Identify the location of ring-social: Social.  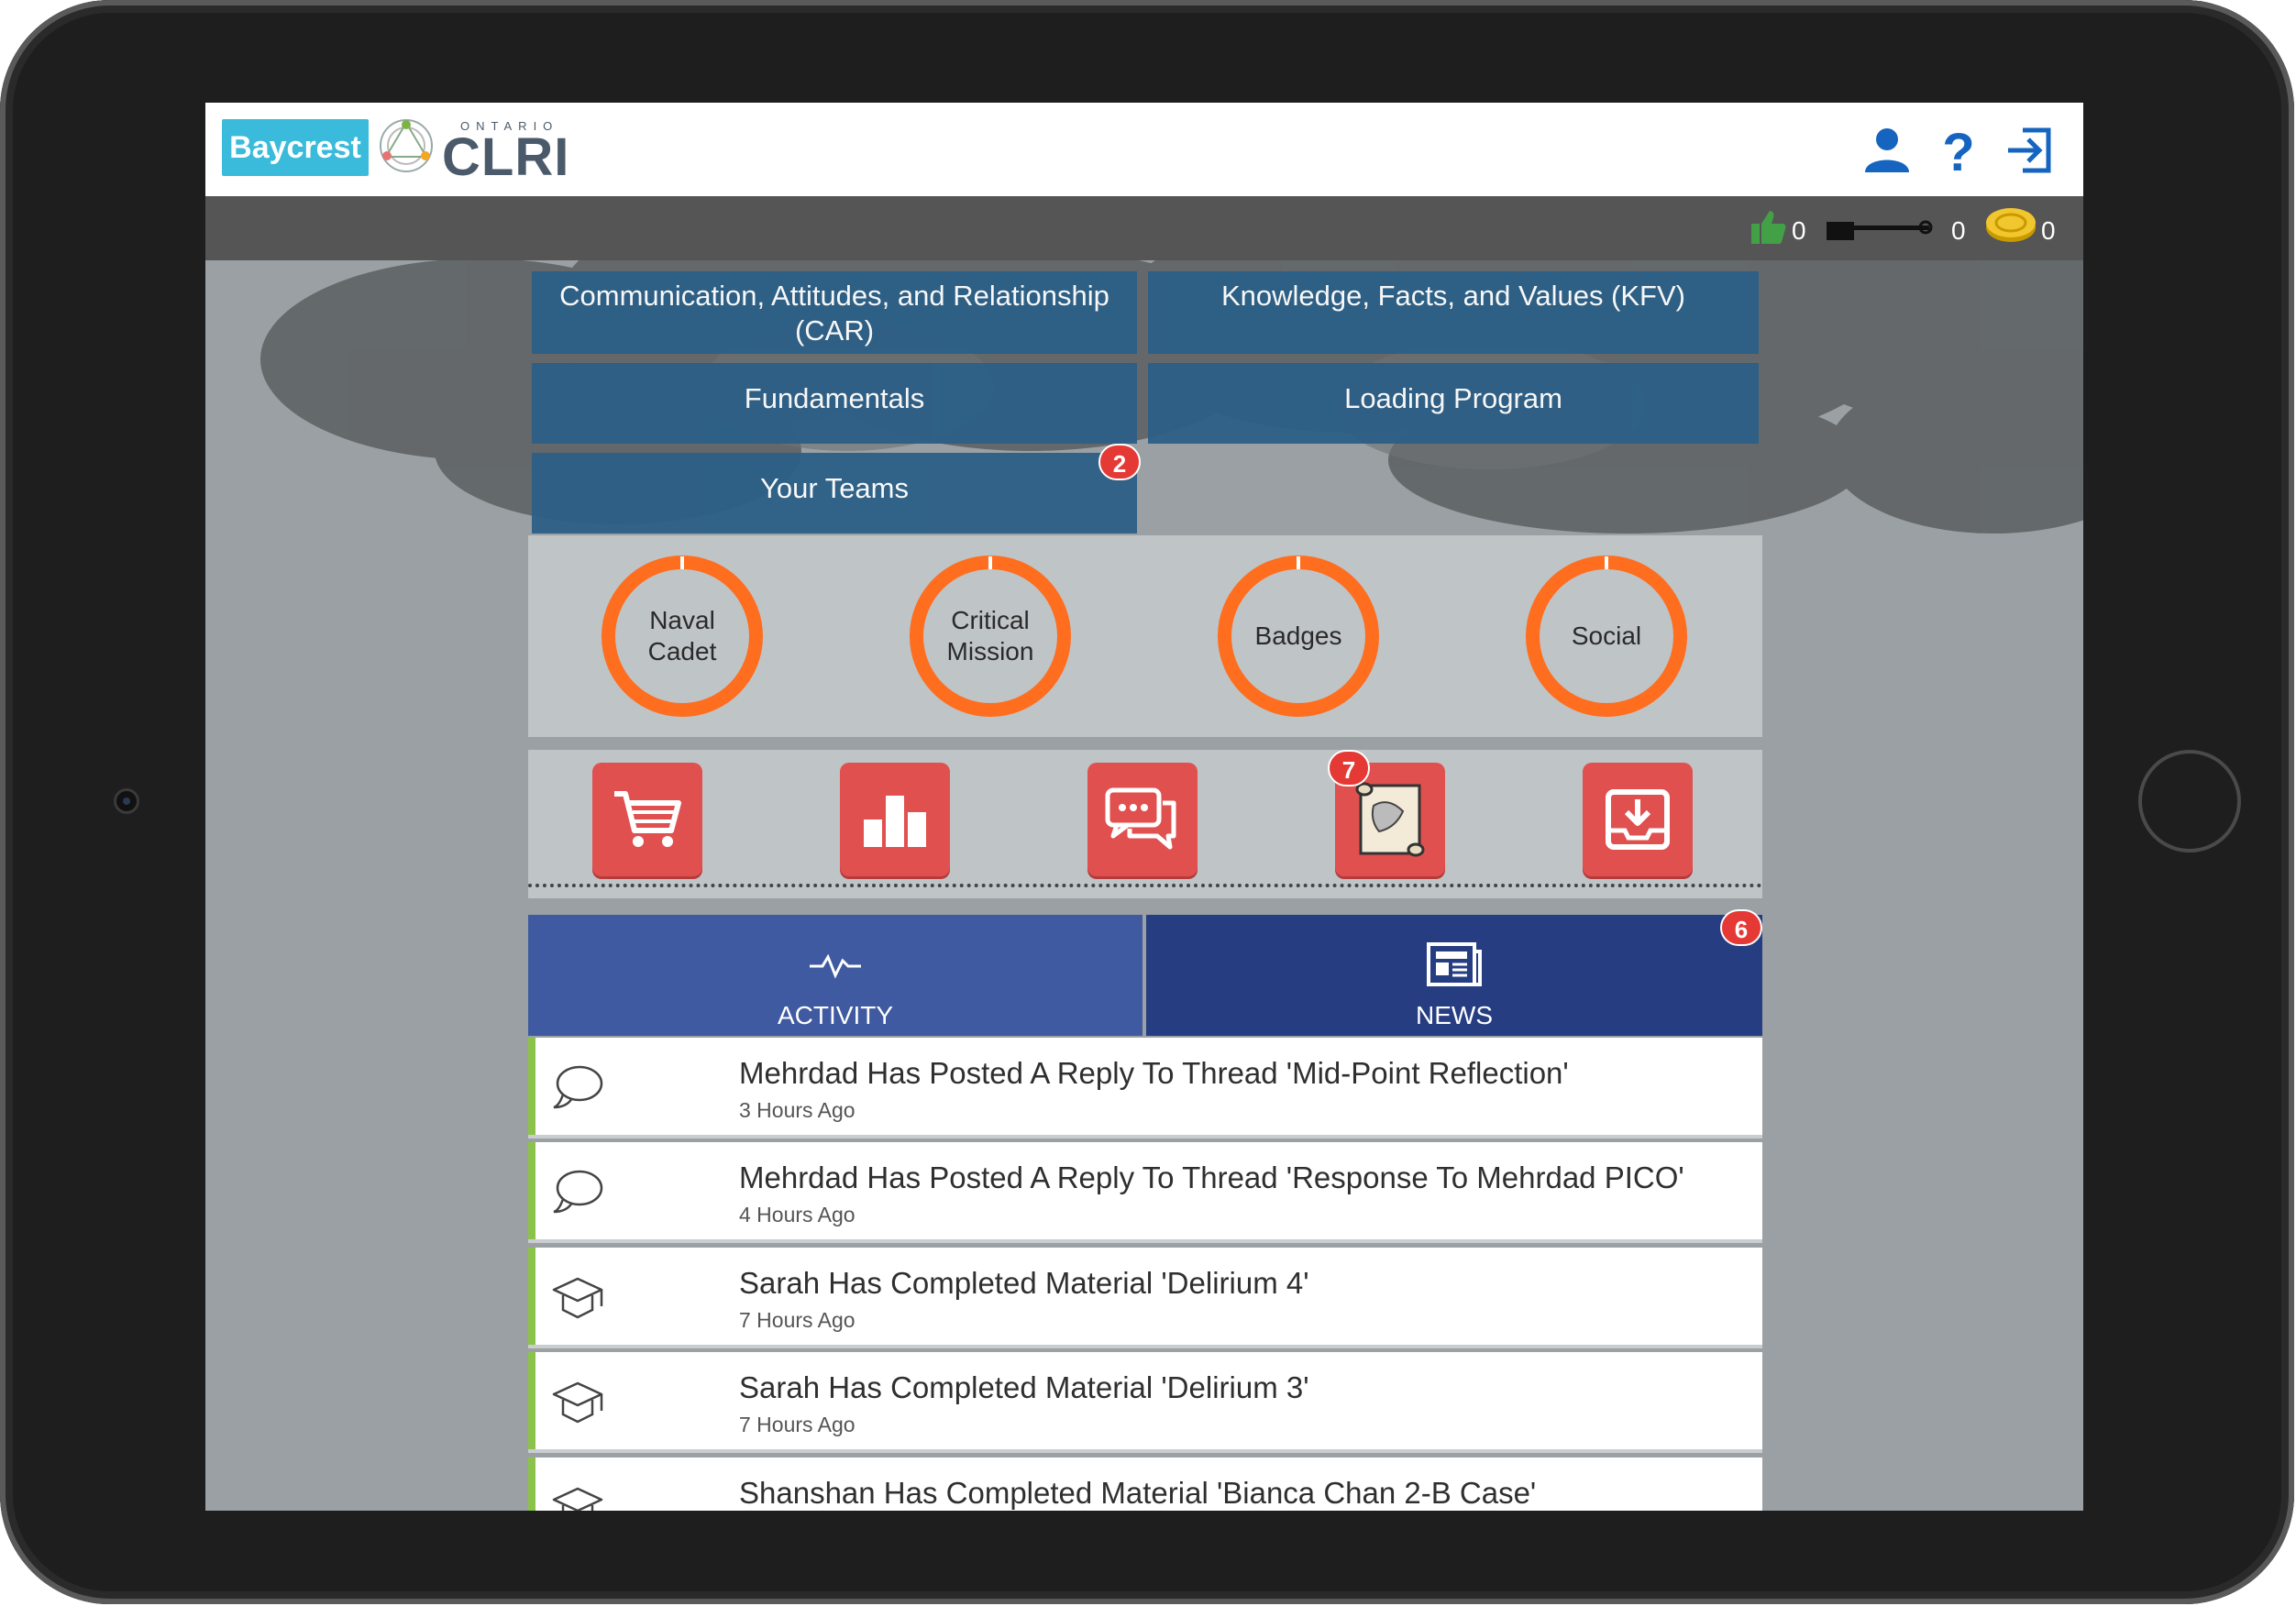
(1606, 636).